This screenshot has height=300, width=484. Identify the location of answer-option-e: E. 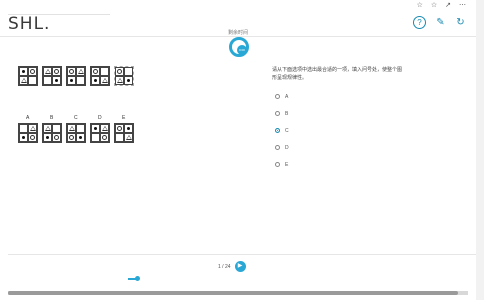
(282, 164).